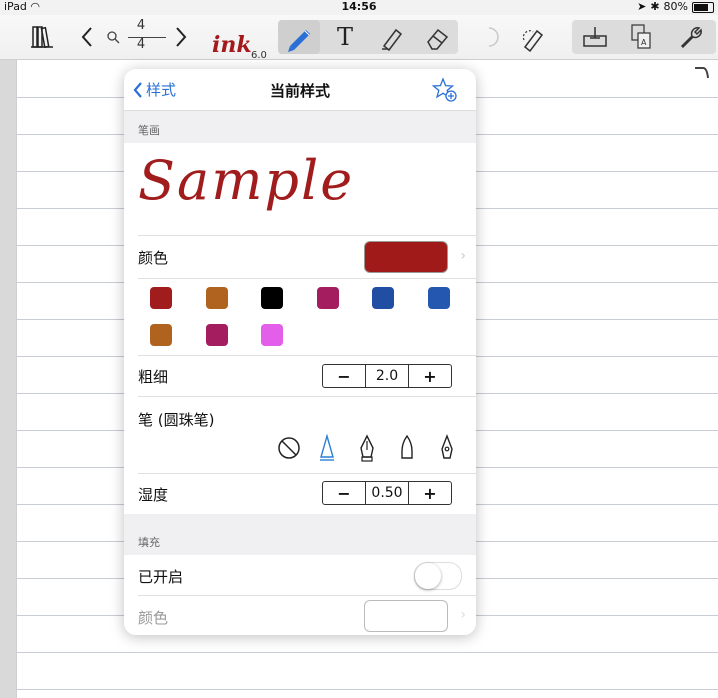  Describe the element at coordinates (406, 257) in the screenshot. I see `selected-color-swatch` at that location.